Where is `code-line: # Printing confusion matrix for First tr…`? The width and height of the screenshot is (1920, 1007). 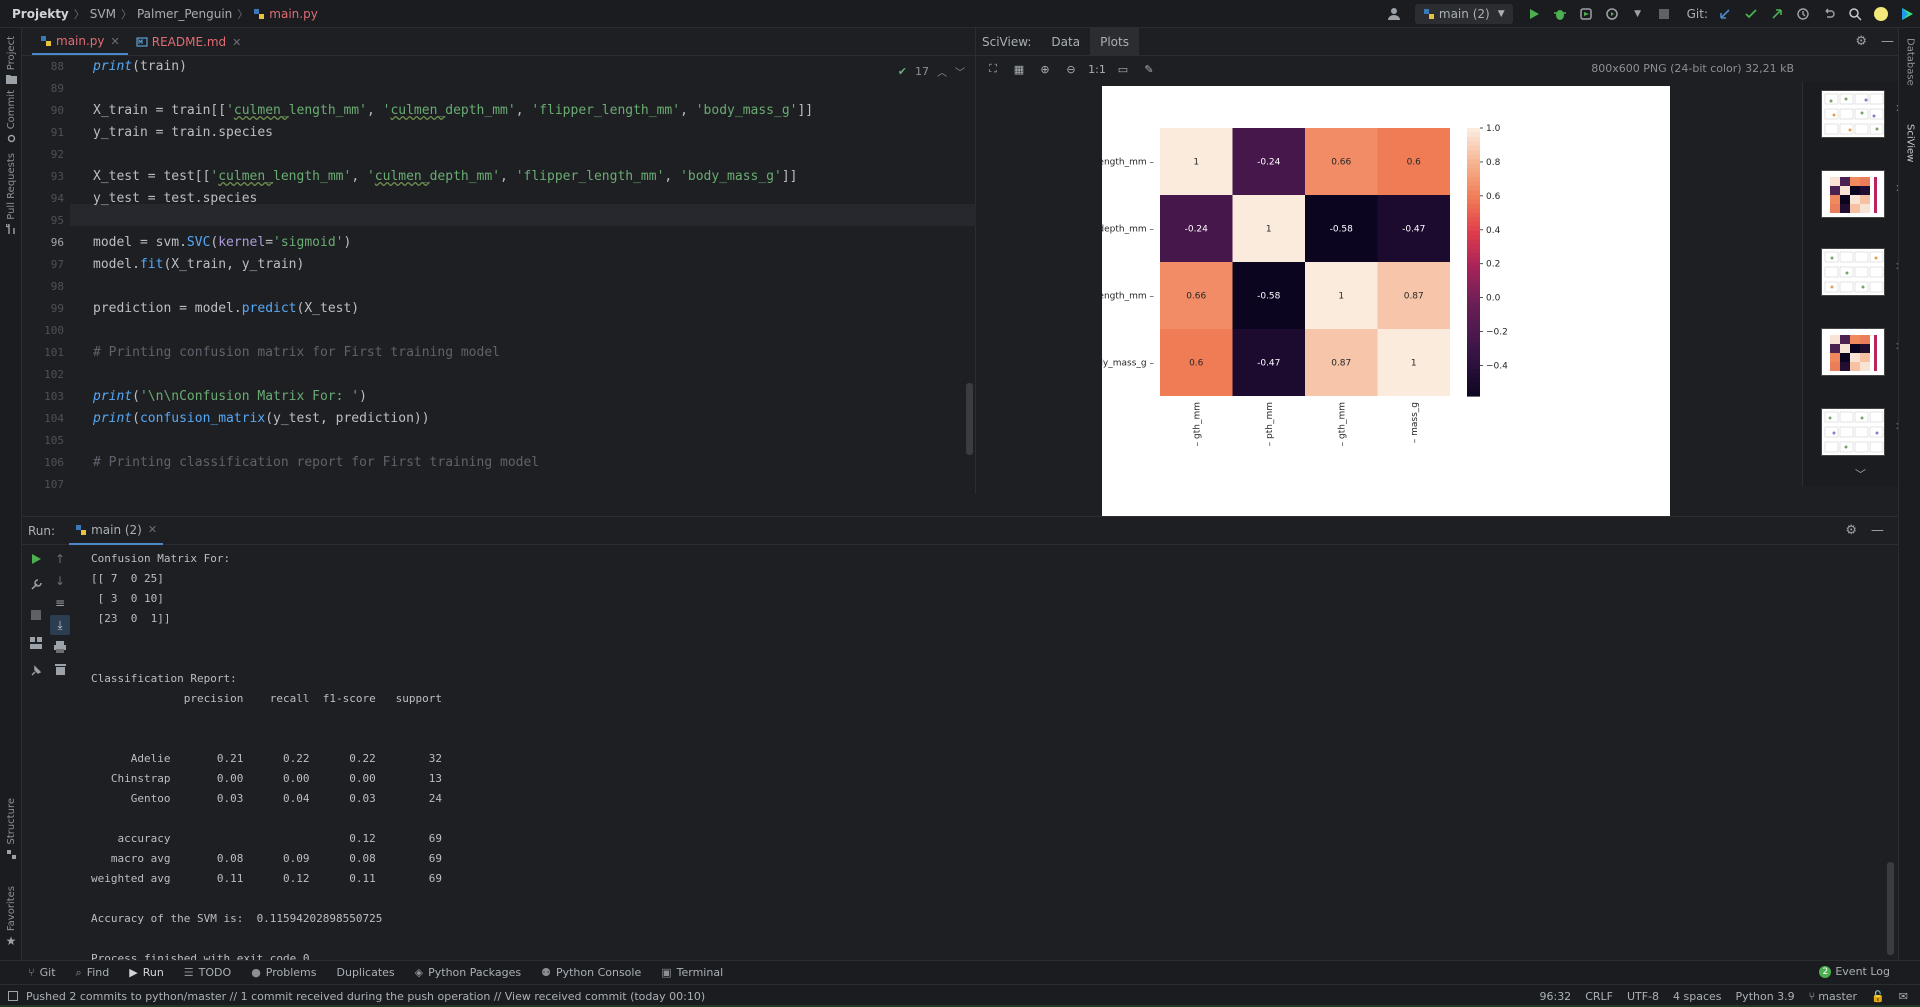 code-line: # Printing confusion matrix for First tr… is located at coordinates (296, 353).